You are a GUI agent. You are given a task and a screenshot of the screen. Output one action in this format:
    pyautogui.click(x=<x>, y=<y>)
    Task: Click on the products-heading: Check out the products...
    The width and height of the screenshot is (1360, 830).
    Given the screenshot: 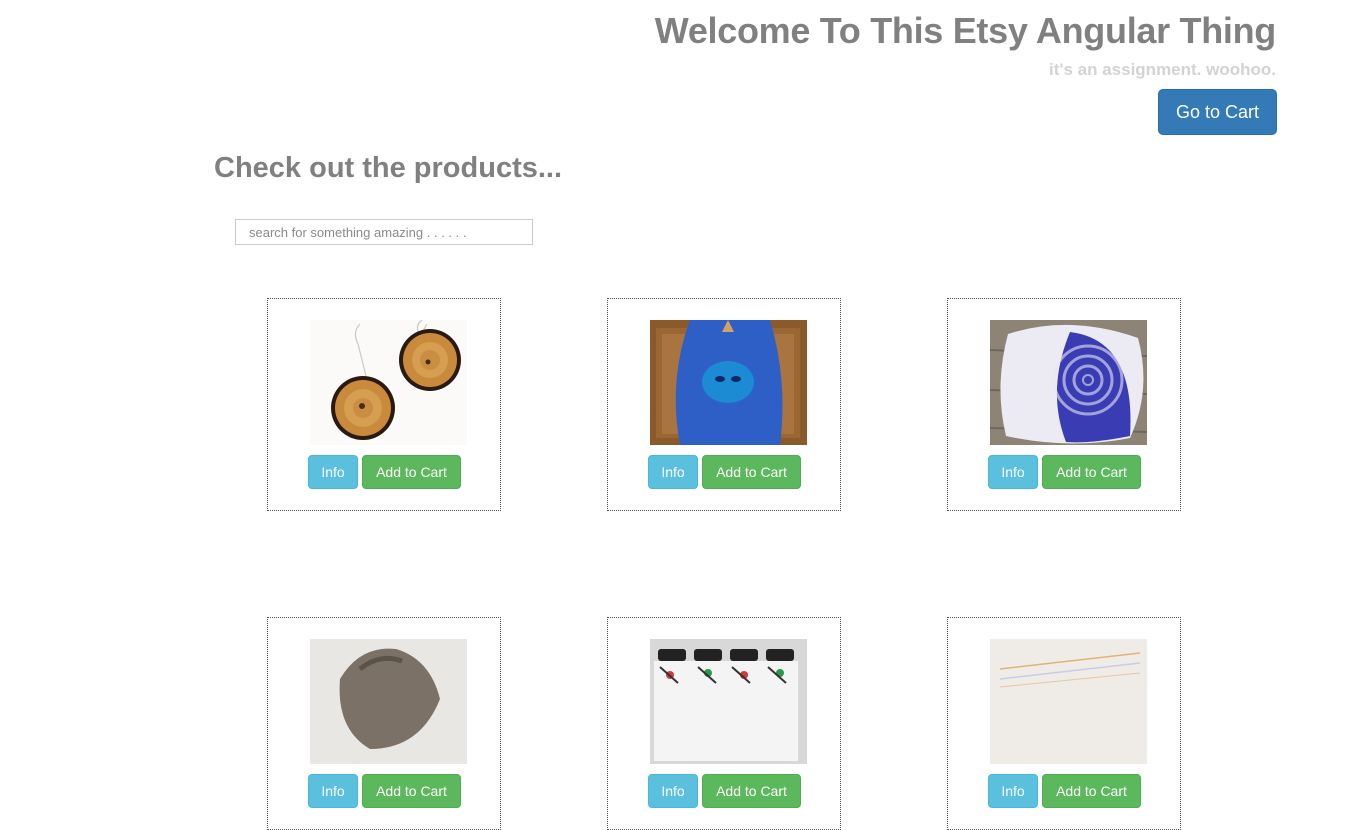 What is the action you would take?
    pyautogui.click(x=388, y=168)
    